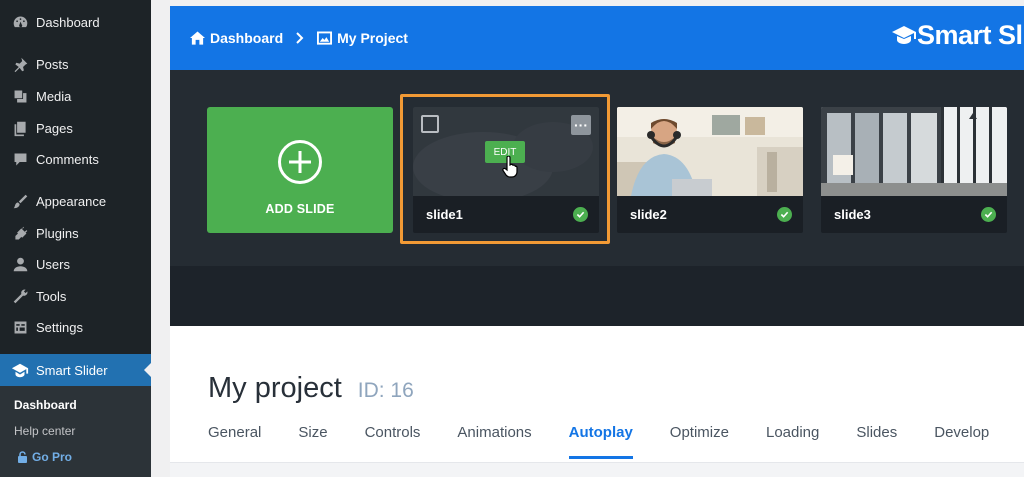  I want to click on menu-settings: Settings, so click(75, 327).